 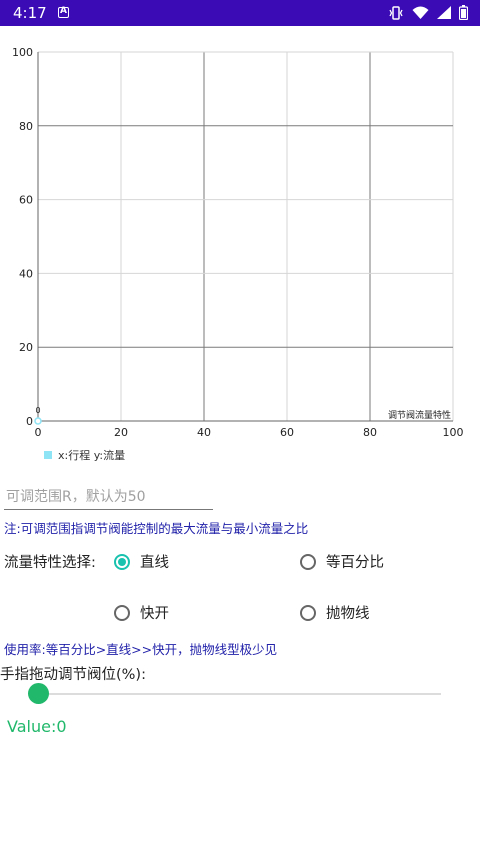 What do you see at coordinates (122, 612) in the screenshot?
I see `radio-quick-open-circle` at bounding box center [122, 612].